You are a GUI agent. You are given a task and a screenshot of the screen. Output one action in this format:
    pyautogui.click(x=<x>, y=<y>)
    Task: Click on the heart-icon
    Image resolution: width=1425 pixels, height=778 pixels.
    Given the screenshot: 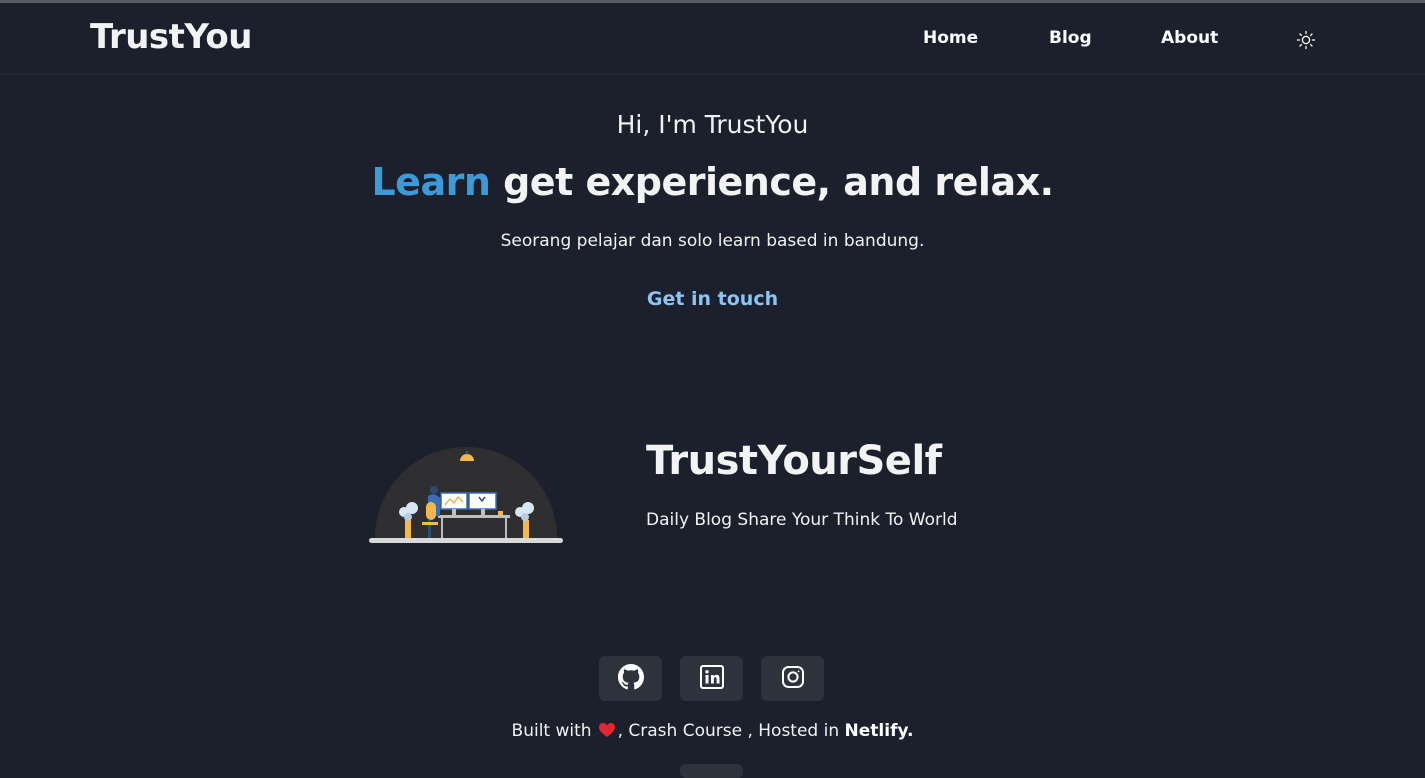 What is the action you would take?
    pyautogui.click(x=607, y=732)
    